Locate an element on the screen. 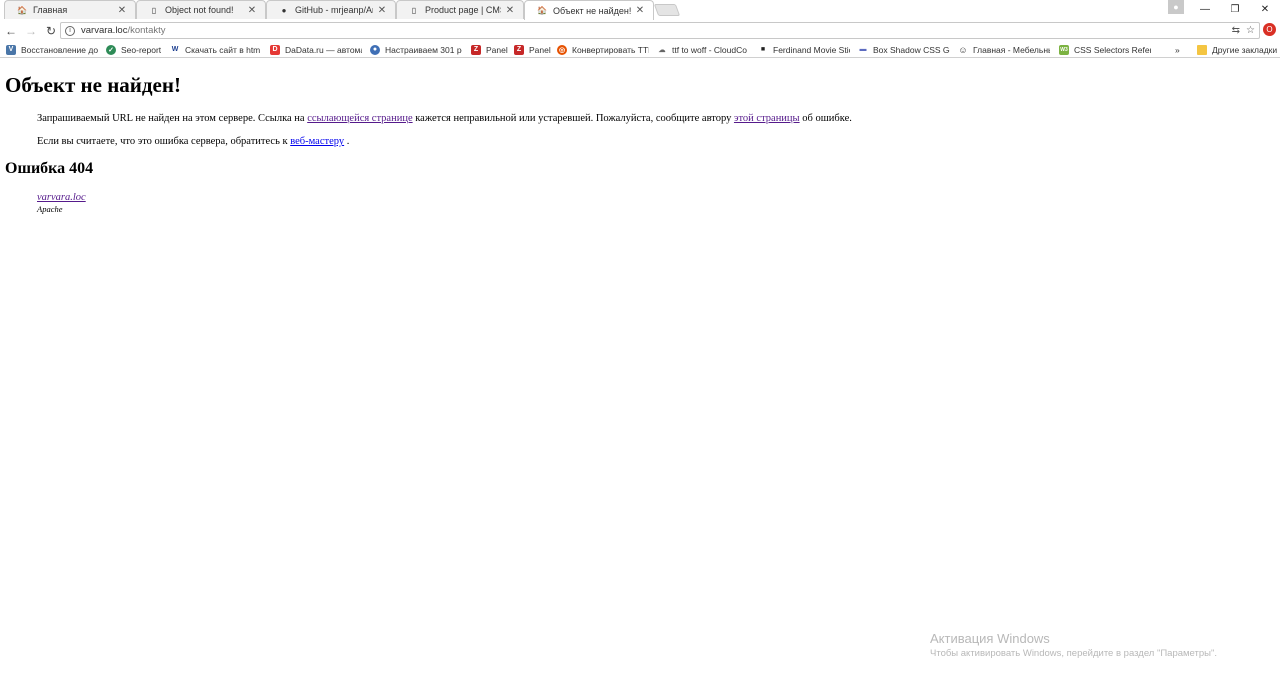 Image resolution: width=1280 pixels, height=682 pixels. server-address: varvara.loc Apache is located at coordinates (61, 203).